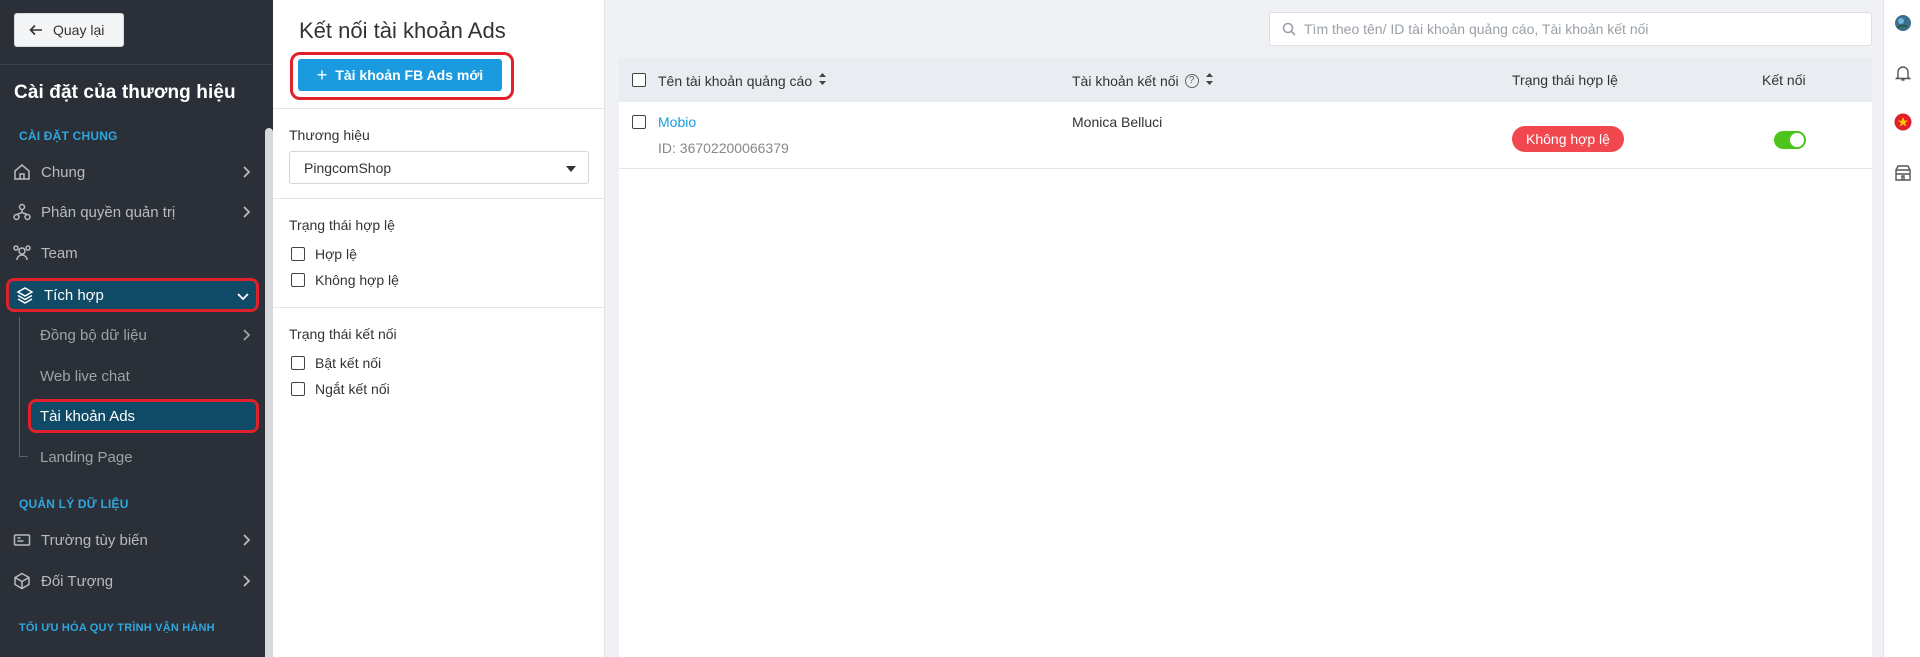 This screenshot has width=1920, height=657. Describe the element at coordinates (68, 136) in the screenshot. I see `section-general: CÀI ĐẶT CHUNG` at that location.